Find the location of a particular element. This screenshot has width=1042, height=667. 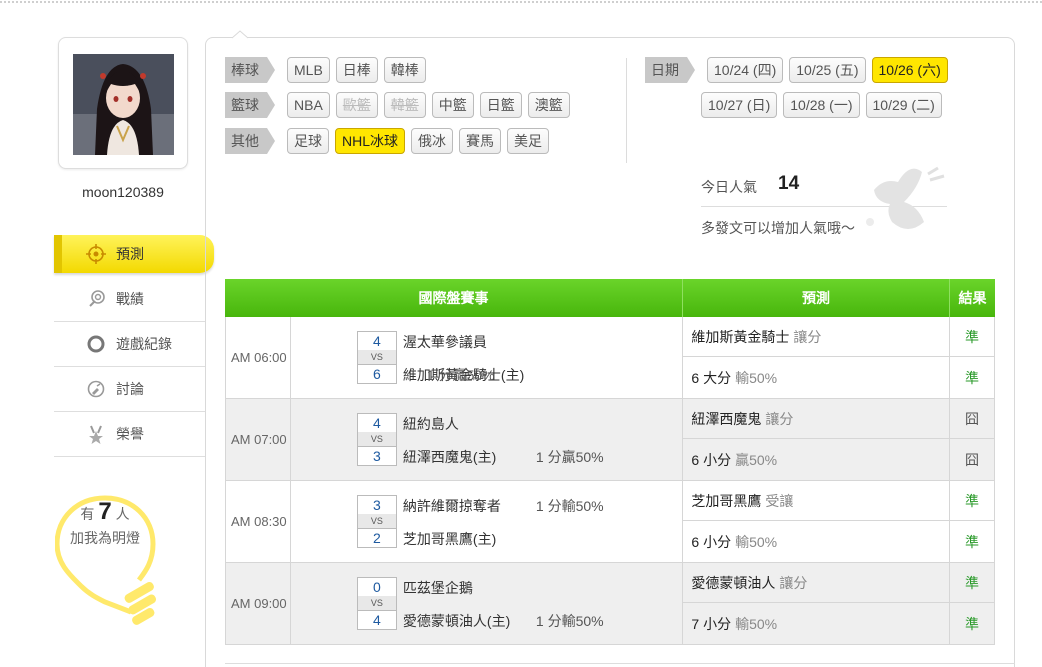

date-tab-selected: 10/26 (六) is located at coordinates (909, 70).